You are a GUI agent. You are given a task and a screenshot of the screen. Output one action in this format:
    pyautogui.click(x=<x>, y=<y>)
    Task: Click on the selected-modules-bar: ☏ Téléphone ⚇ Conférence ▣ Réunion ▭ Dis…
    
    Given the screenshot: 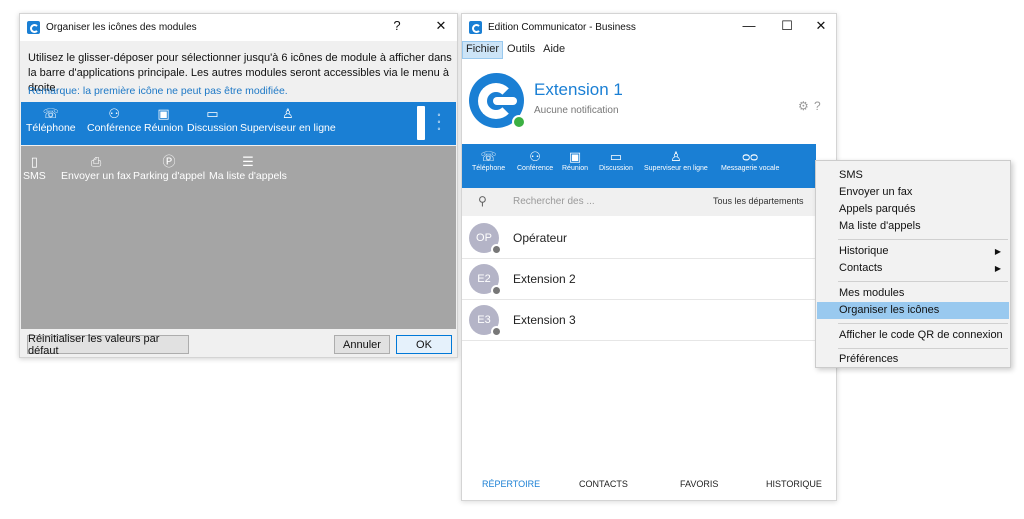 What is the action you would take?
    pyautogui.click(x=238, y=123)
    